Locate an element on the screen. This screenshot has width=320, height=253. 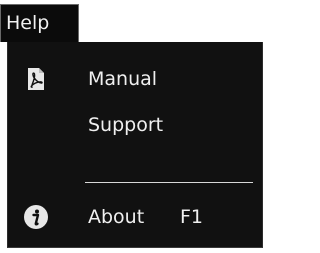
pdf-icon is located at coordinates (36, 79).